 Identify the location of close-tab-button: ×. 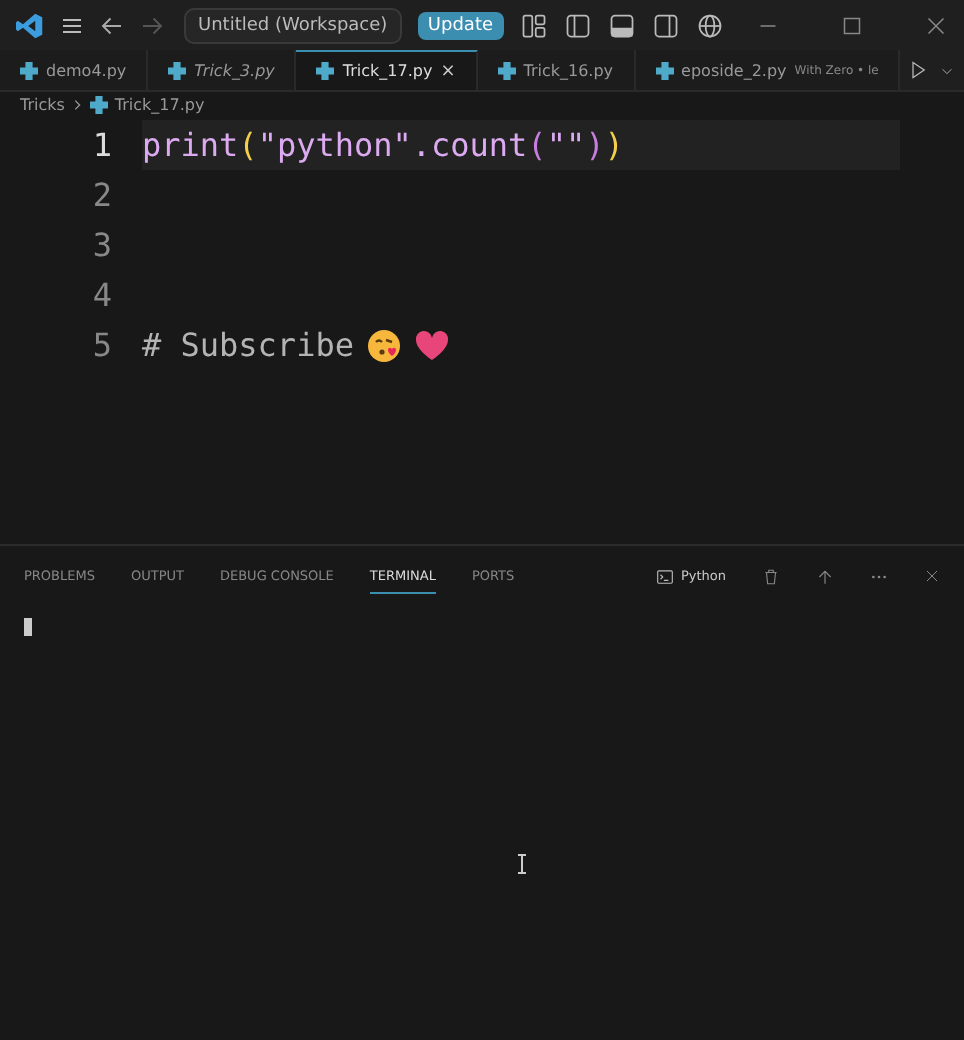
(448, 71).